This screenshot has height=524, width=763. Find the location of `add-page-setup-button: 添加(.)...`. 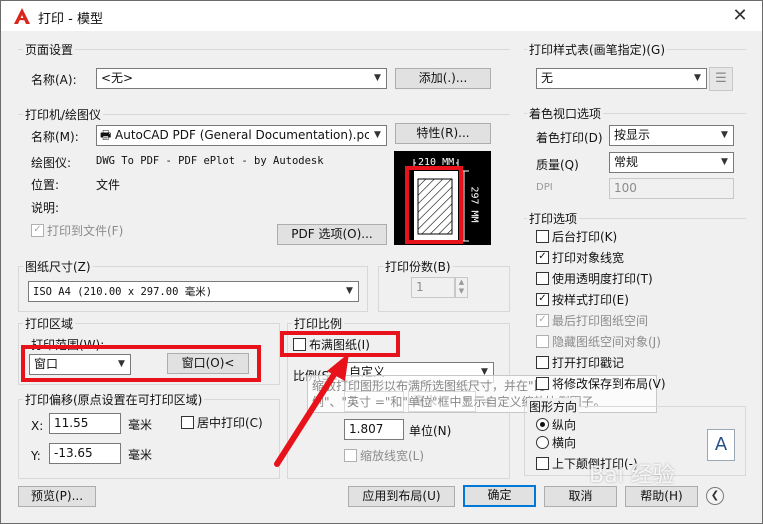

add-page-setup-button: 添加(.)... is located at coordinates (443, 78).